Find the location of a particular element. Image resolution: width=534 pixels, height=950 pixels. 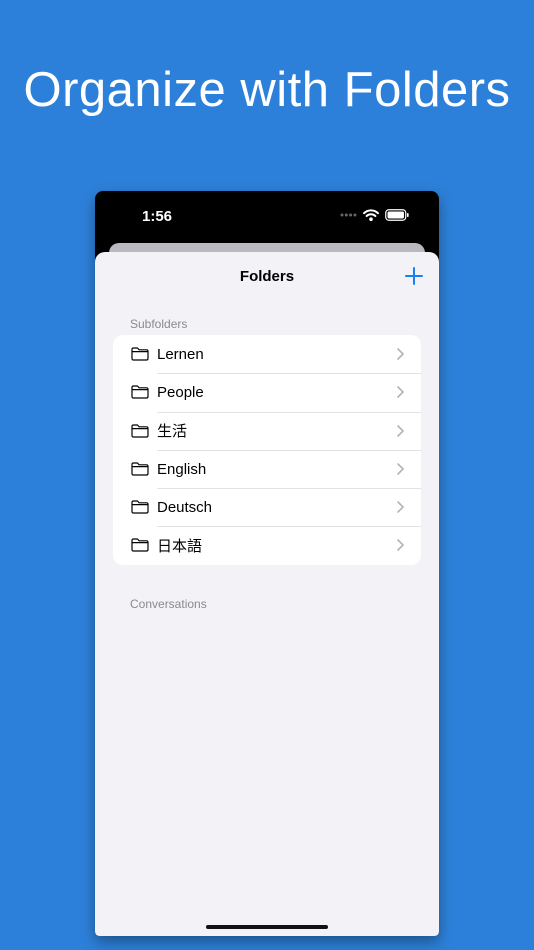

add-folder-button is located at coordinates (414, 276).